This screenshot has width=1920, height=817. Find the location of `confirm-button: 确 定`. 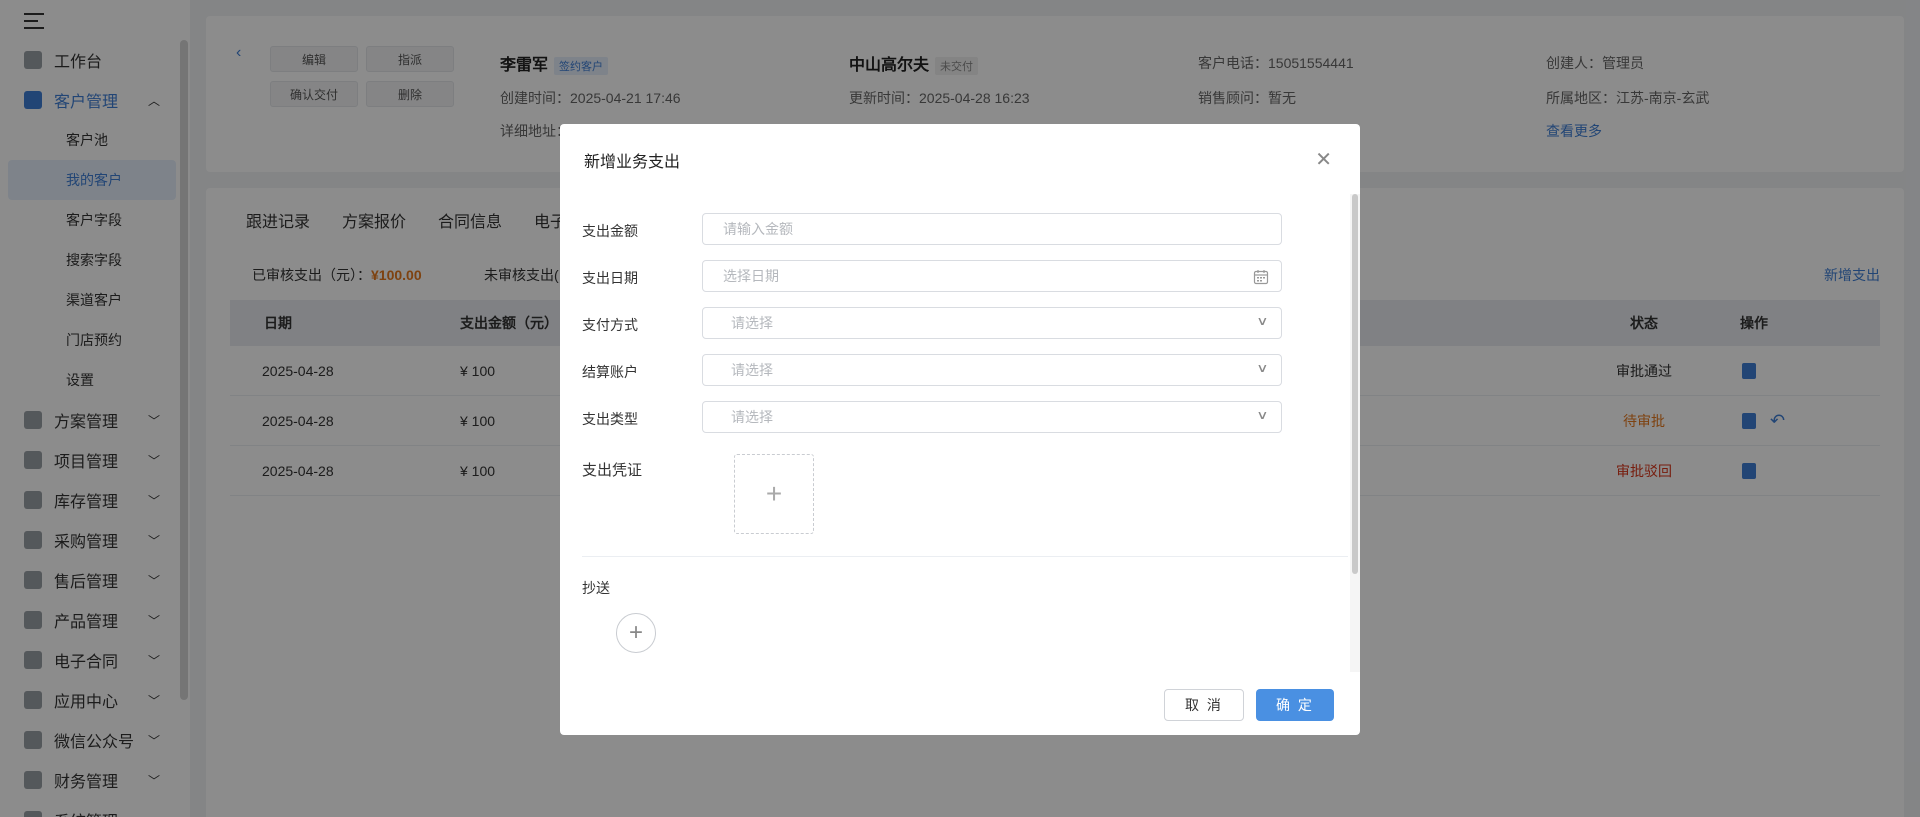

confirm-button: 确 定 is located at coordinates (1295, 705).